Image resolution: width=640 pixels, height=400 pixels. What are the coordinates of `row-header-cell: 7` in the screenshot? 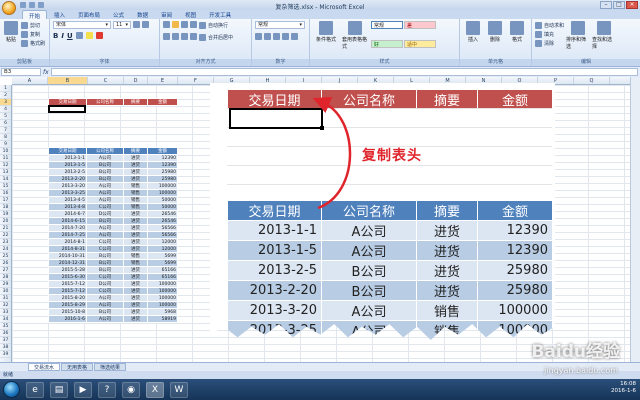 It's located at (5, 130).